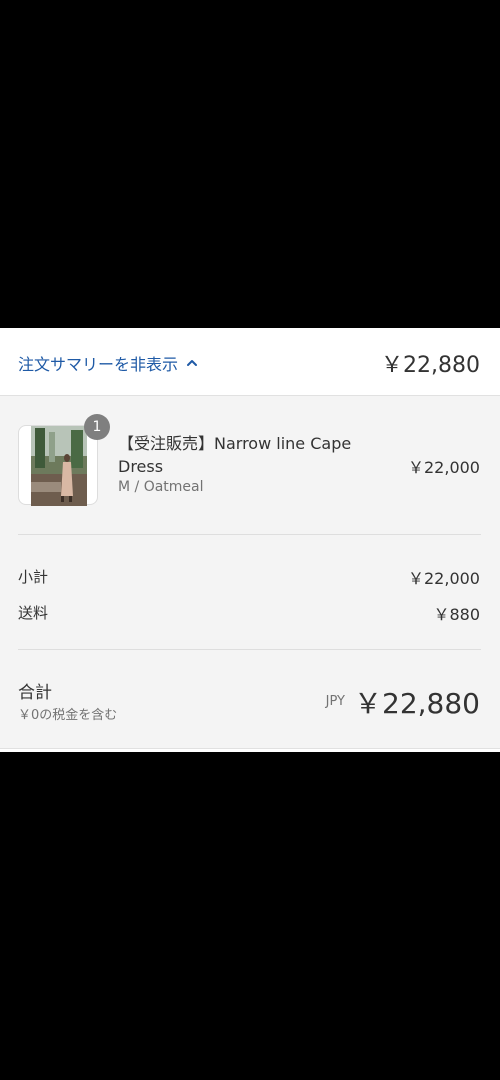 Image resolution: width=500 pixels, height=1080 pixels. I want to click on subtotal-label: 小計, so click(33, 577).